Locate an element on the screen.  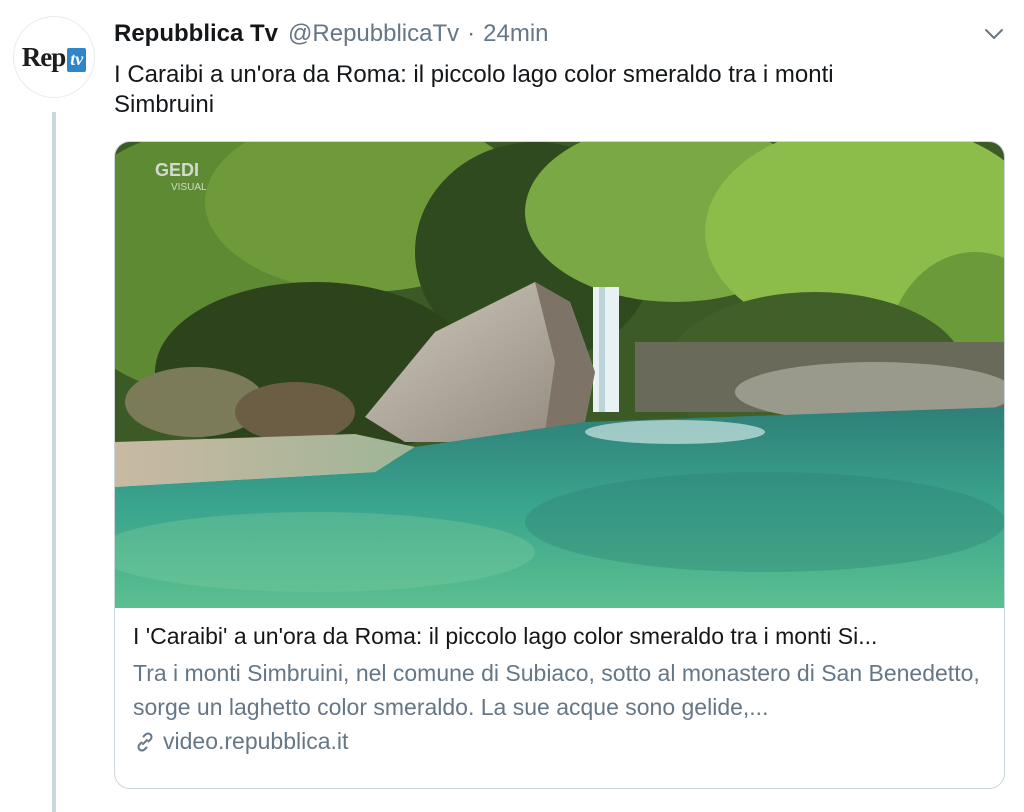
card-domain: video.repubblica.it is located at coordinates (560, 741).